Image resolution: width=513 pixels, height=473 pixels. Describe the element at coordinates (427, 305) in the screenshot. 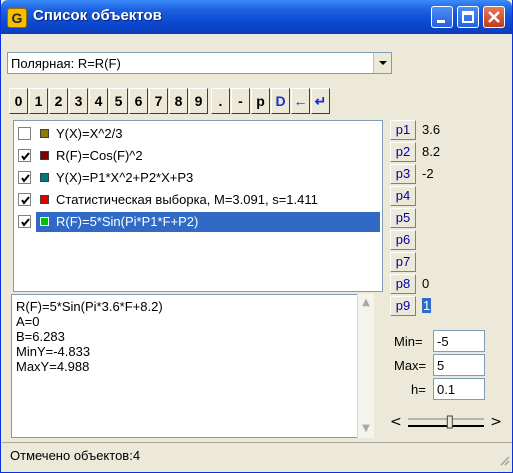

I see `param-p9-value: 1` at that location.